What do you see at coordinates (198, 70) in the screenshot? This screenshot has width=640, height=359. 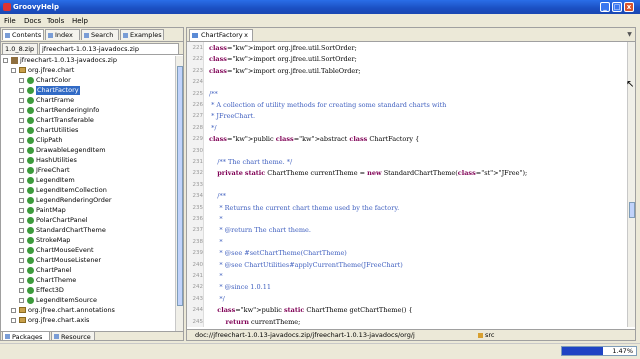 I see `line-number: 223` at bounding box center [198, 70].